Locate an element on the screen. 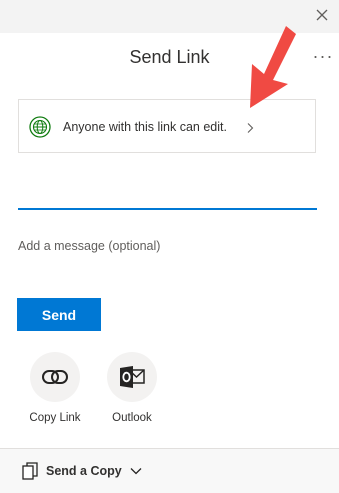 Image resolution: width=339 pixels, height=493 pixels. title-bar is located at coordinates (169, 16).